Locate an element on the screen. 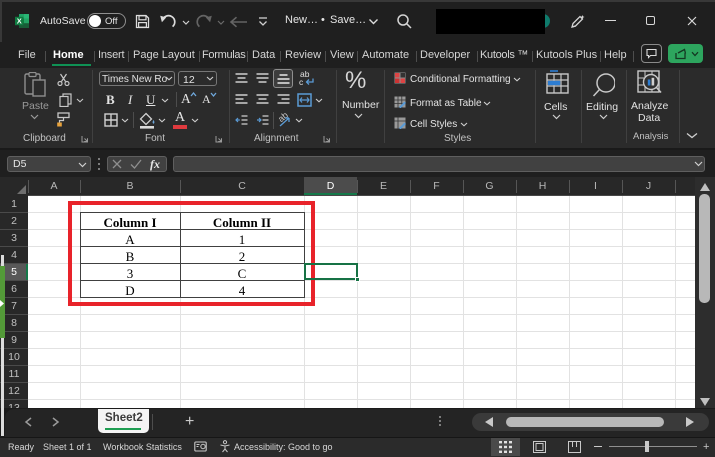 The image size is (715, 457). svg-text: X is located at coordinates (19, 20).